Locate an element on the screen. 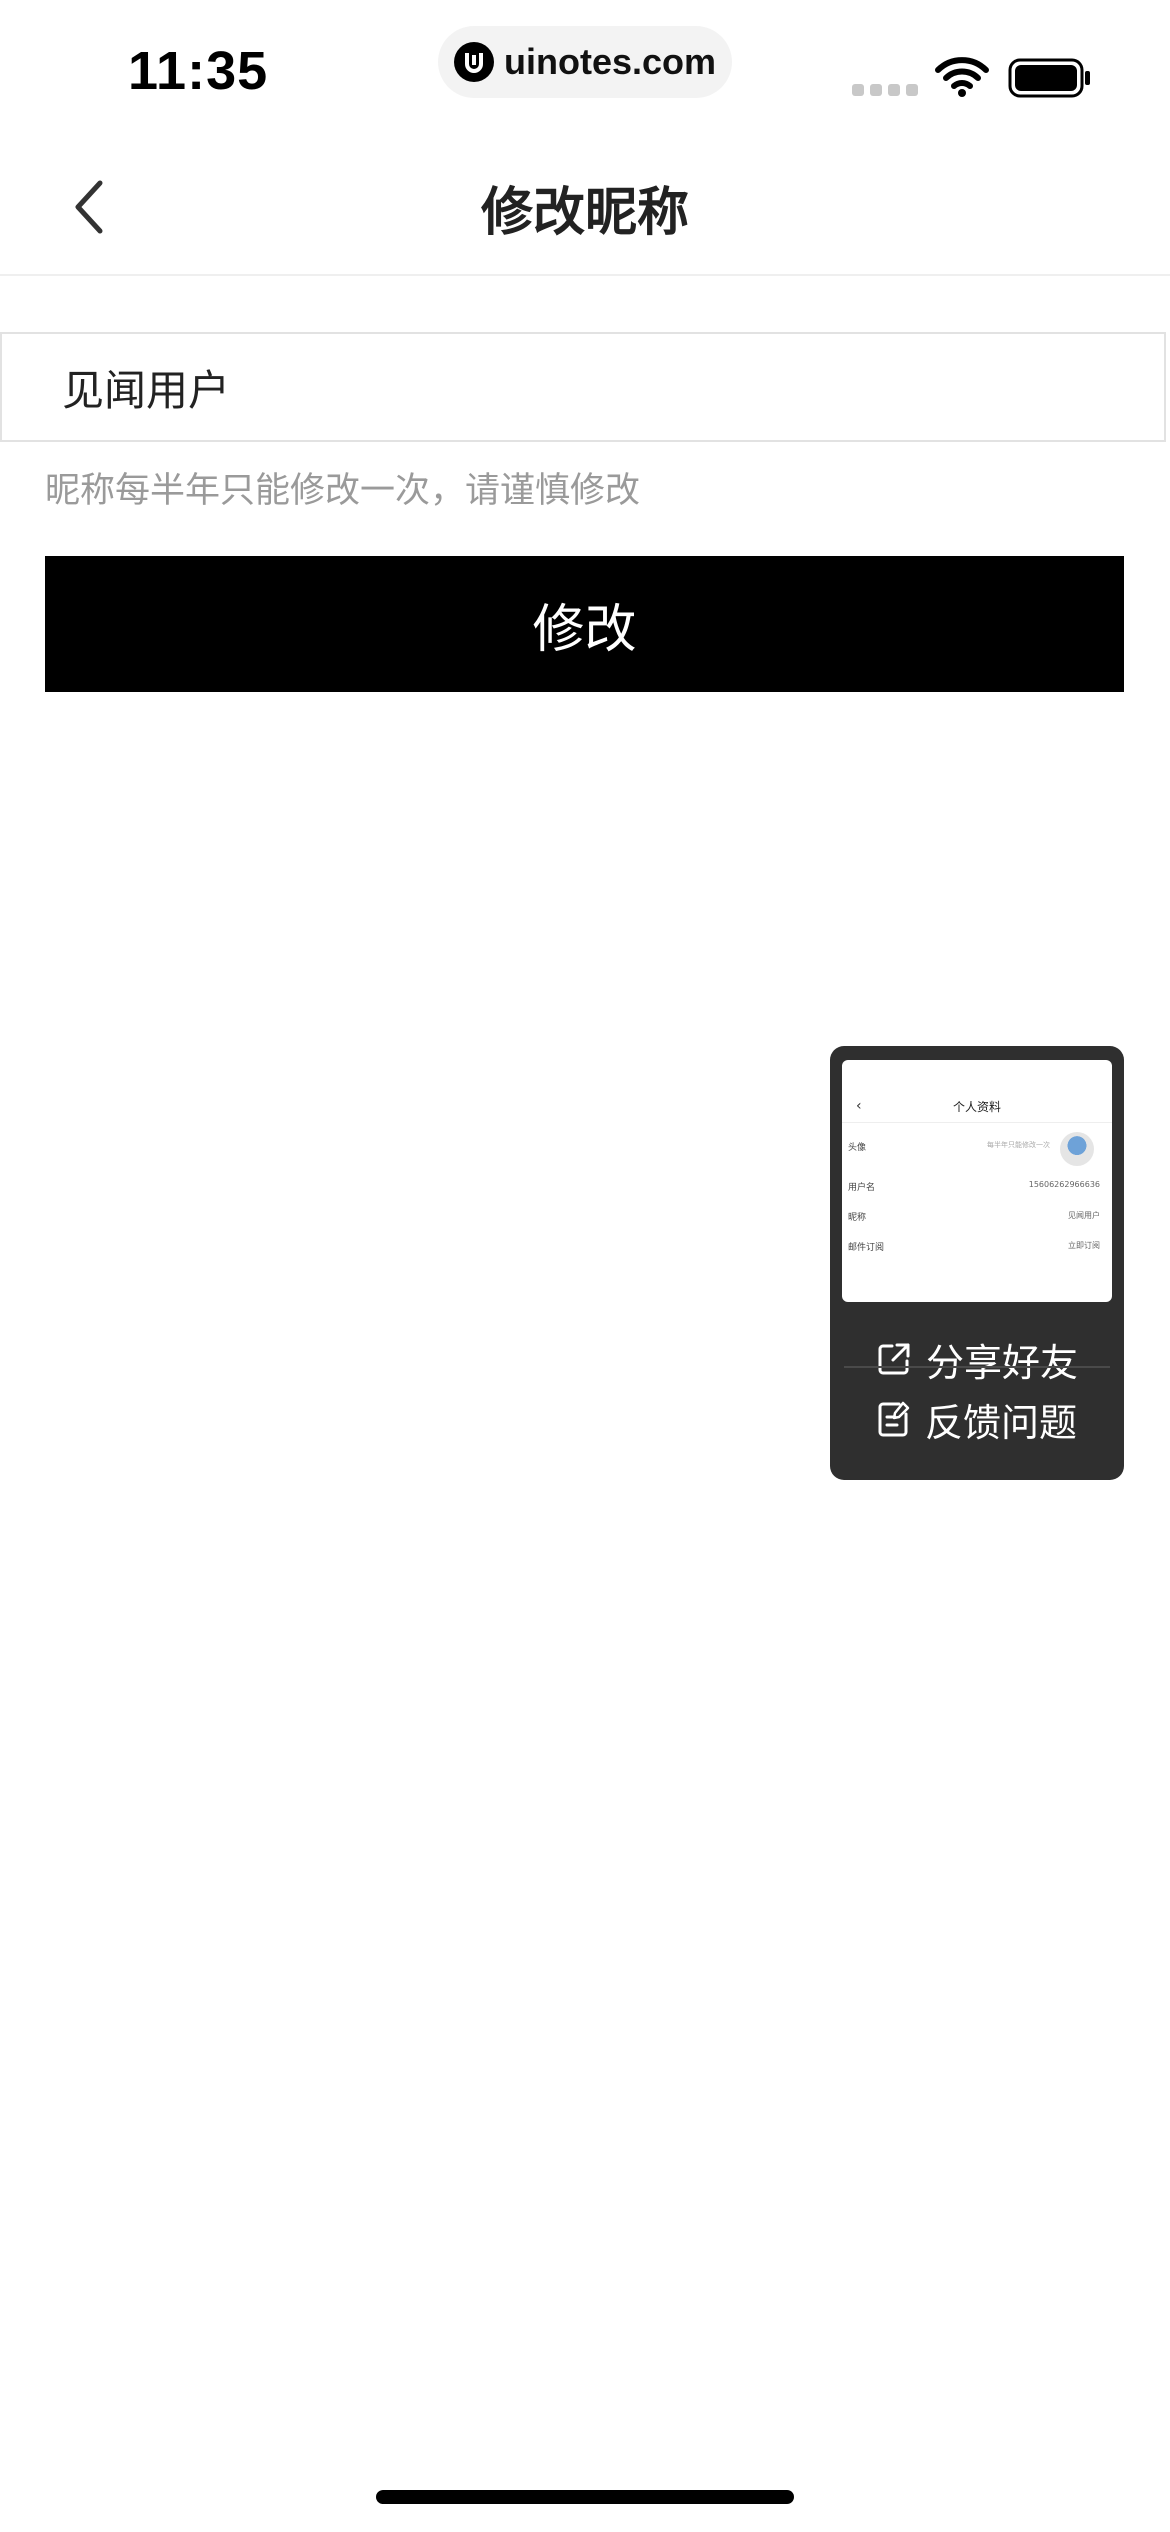 This screenshot has width=1170, height=2532. preview-divider is located at coordinates (977, 1122).